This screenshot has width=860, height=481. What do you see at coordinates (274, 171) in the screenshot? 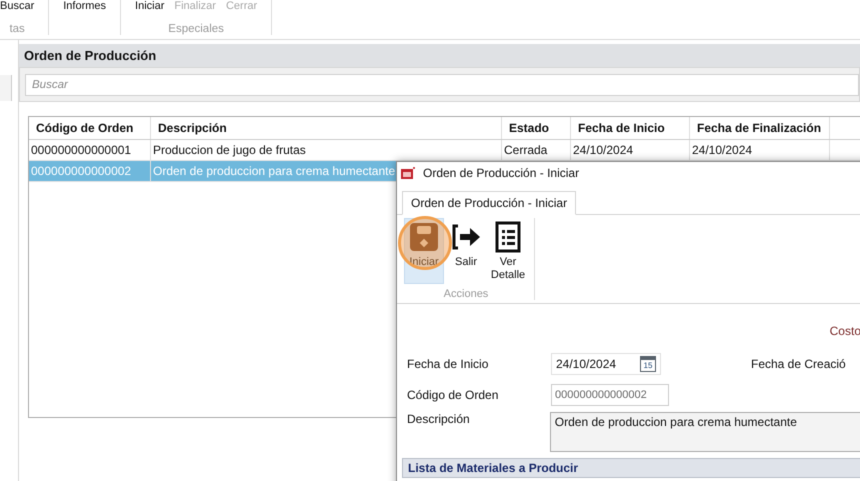
I see `table-cell: Orden de produccion para crema humectante` at bounding box center [274, 171].